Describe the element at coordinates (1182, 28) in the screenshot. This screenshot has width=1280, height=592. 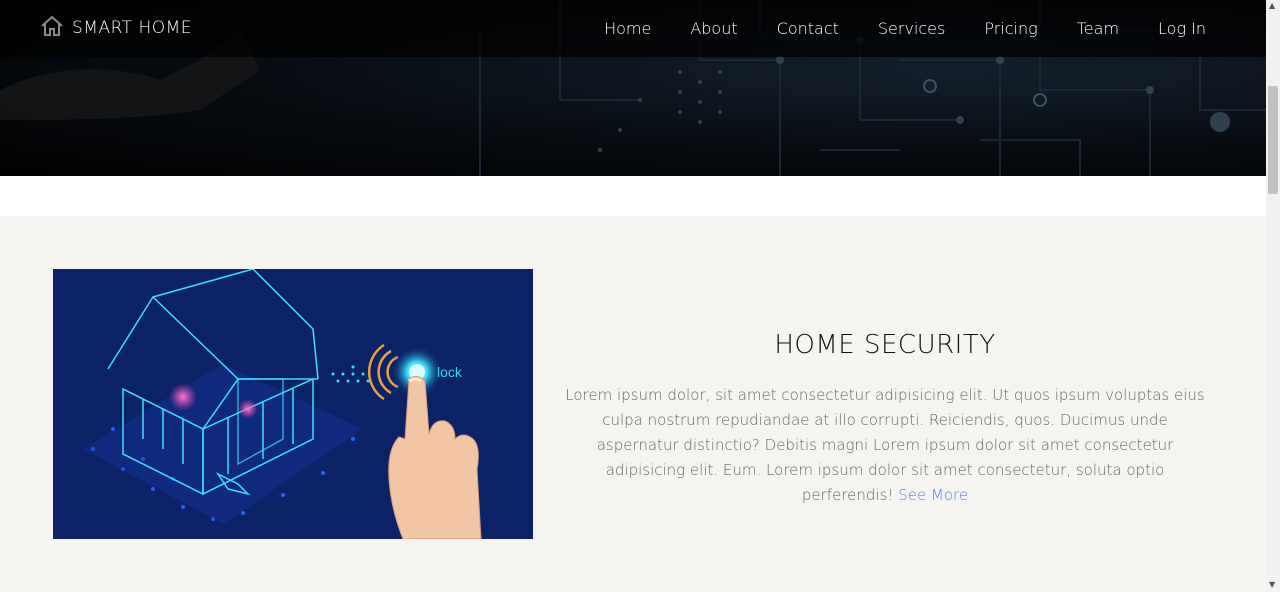
I see `nav-login: Log In` at that location.